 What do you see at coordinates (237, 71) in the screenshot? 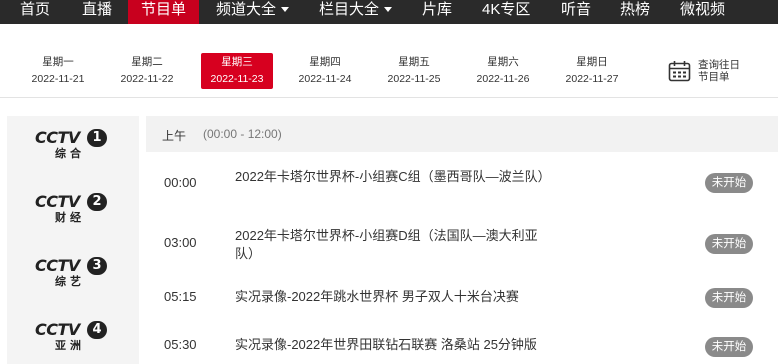
I see `date-tab-wed: 星期三 2022-11-23` at bounding box center [237, 71].